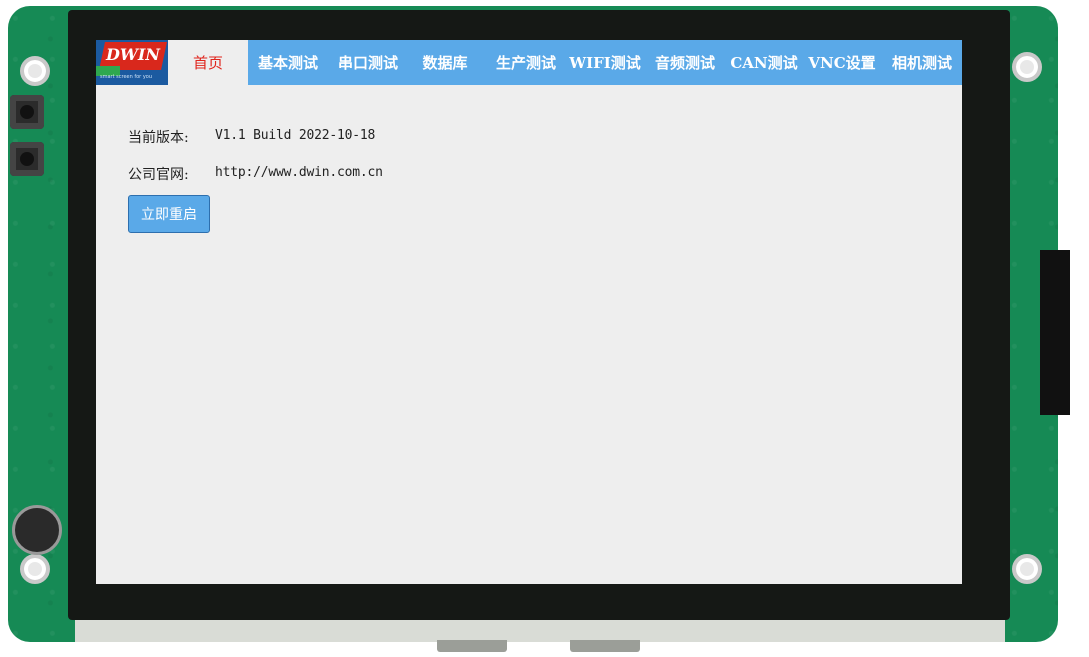 The height and width of the screenshot is (657, 1089). What do you see at coordinates (1027, 67) in the screenshot?
I see `mounting-hole-top-right` at bounding box center [1027, 67].